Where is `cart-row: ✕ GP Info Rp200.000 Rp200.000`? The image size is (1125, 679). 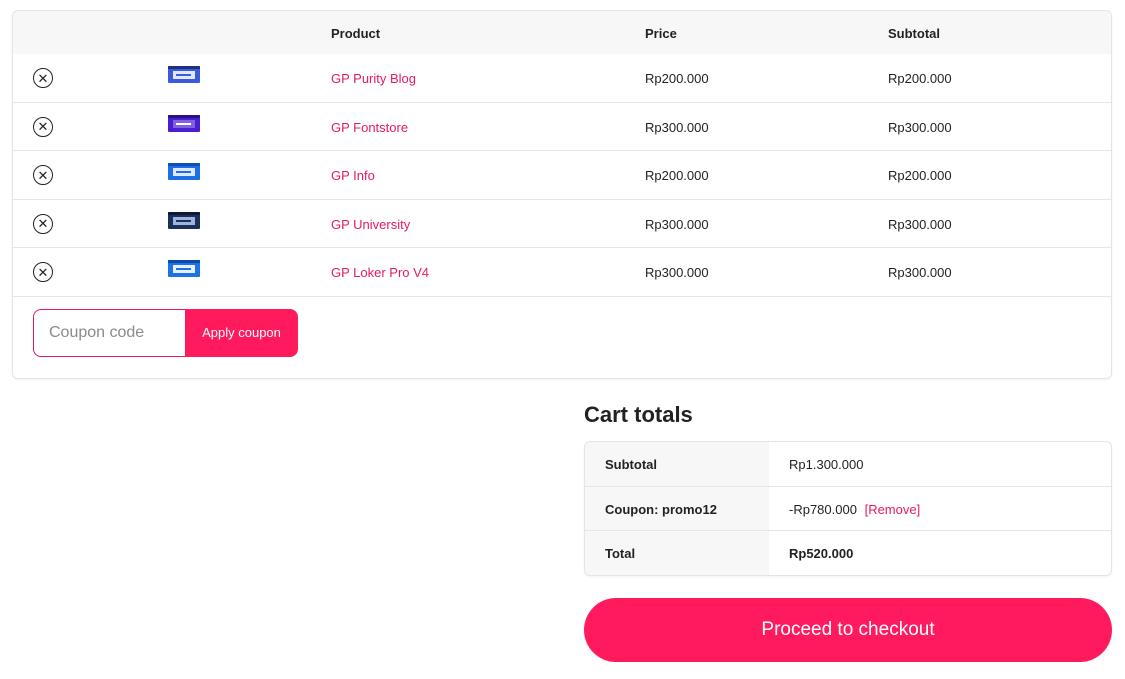
cart-row: ✕ GP Info Rp200.000 Rp200.000 is located at coordinates (562, 175).